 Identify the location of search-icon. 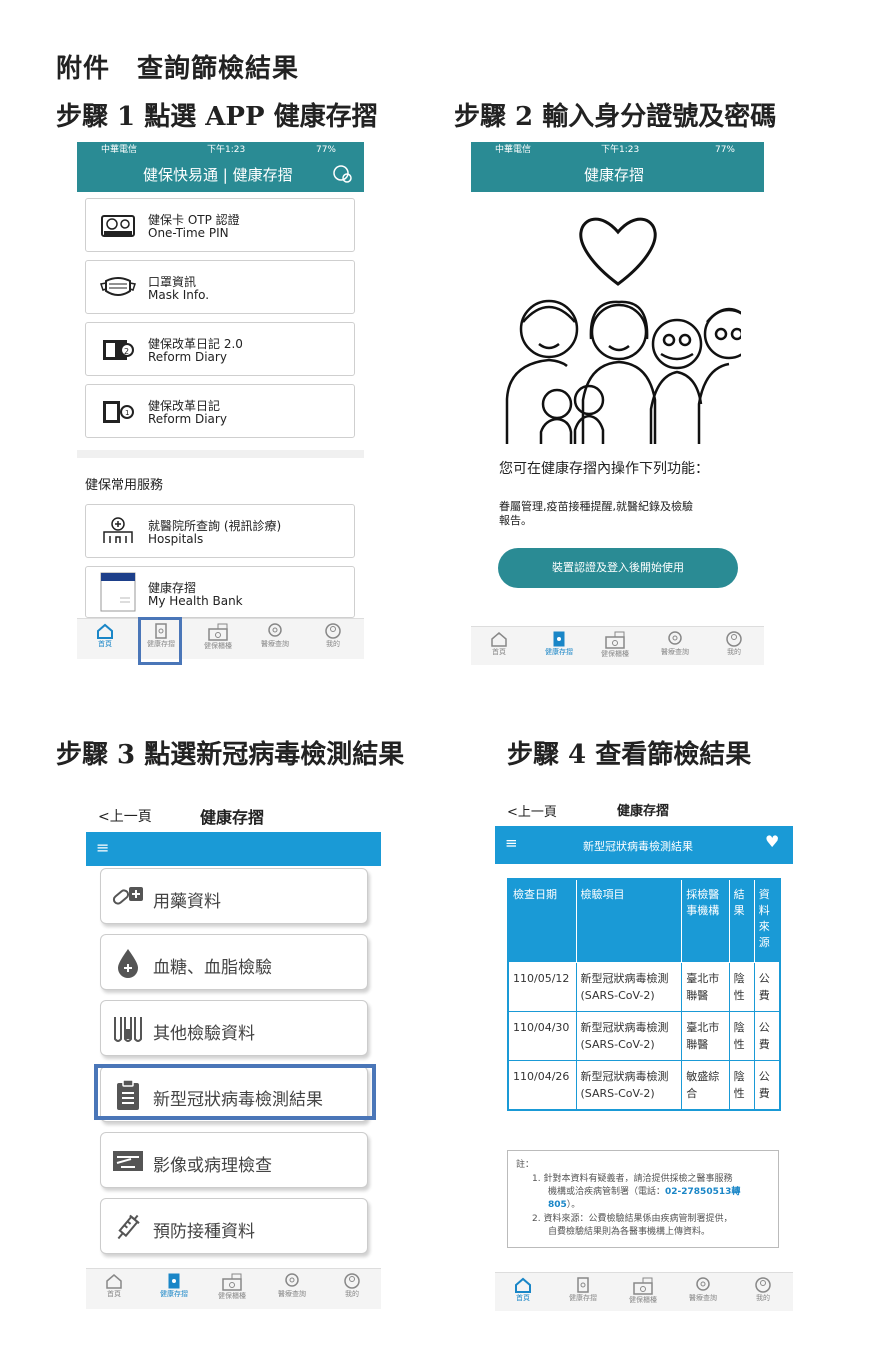
(275, 630).